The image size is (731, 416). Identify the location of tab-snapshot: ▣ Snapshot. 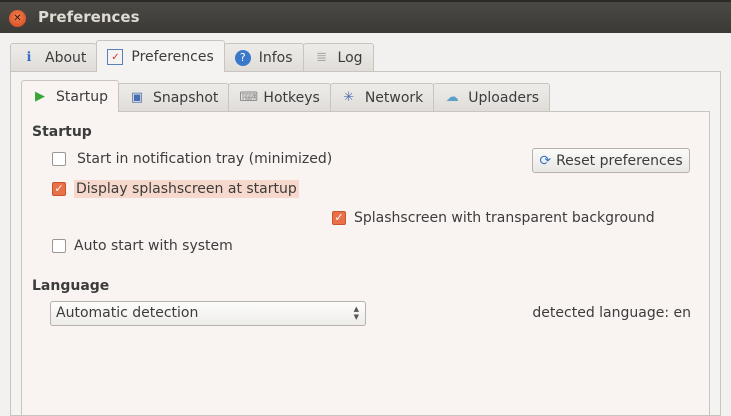
(173, 97).